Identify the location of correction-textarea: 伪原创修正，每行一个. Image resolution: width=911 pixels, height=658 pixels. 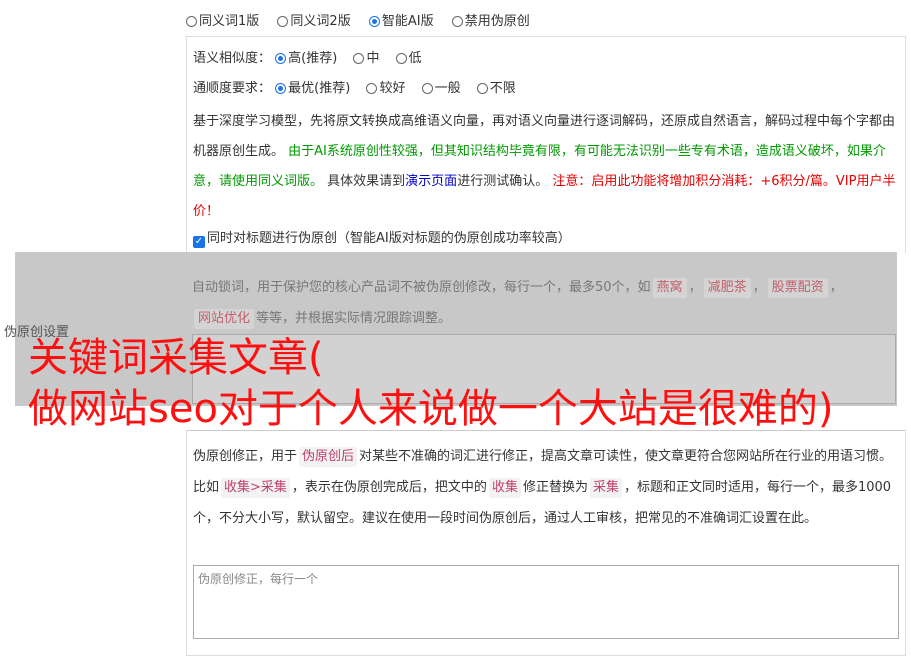
(546, 602).